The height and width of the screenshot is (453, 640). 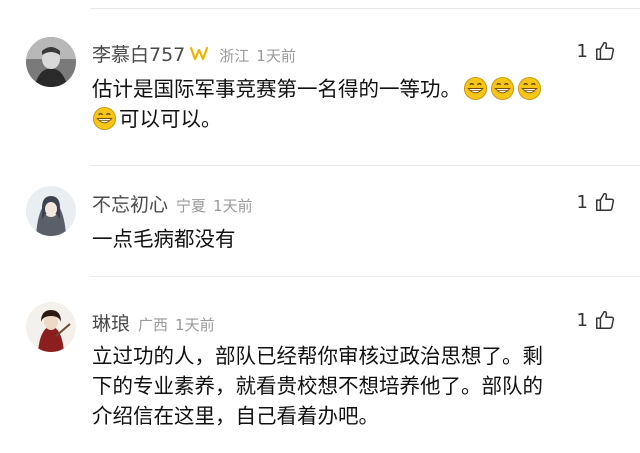 What do you see at coordinates (354, 119) in the screenshot?
I see `comment-text: 可以可以。` at bounding box center [354, 119].